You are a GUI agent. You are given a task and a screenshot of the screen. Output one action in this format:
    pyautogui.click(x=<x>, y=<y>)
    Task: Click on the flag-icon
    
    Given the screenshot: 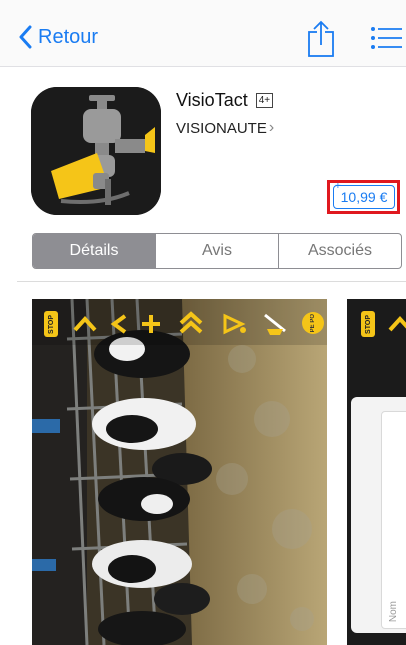 What is the action you would take?
    pyautogui.click(x=235, y=324)
    